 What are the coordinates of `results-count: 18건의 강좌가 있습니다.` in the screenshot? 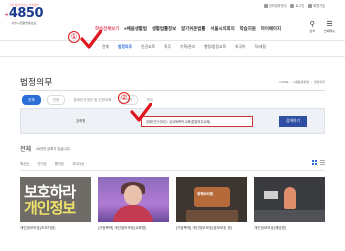 It's located at (53, 149).